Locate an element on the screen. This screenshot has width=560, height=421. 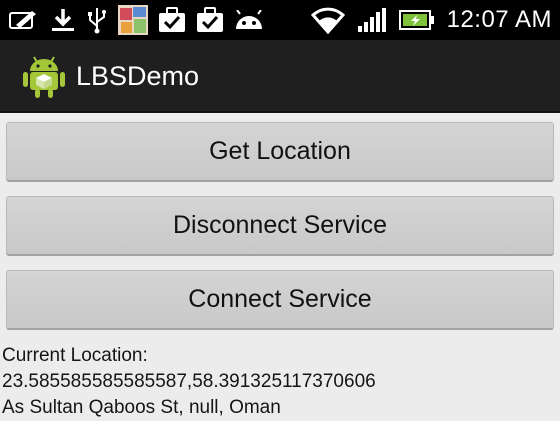
system-icons: 12:07 AM is located at coordinates (431, 20).